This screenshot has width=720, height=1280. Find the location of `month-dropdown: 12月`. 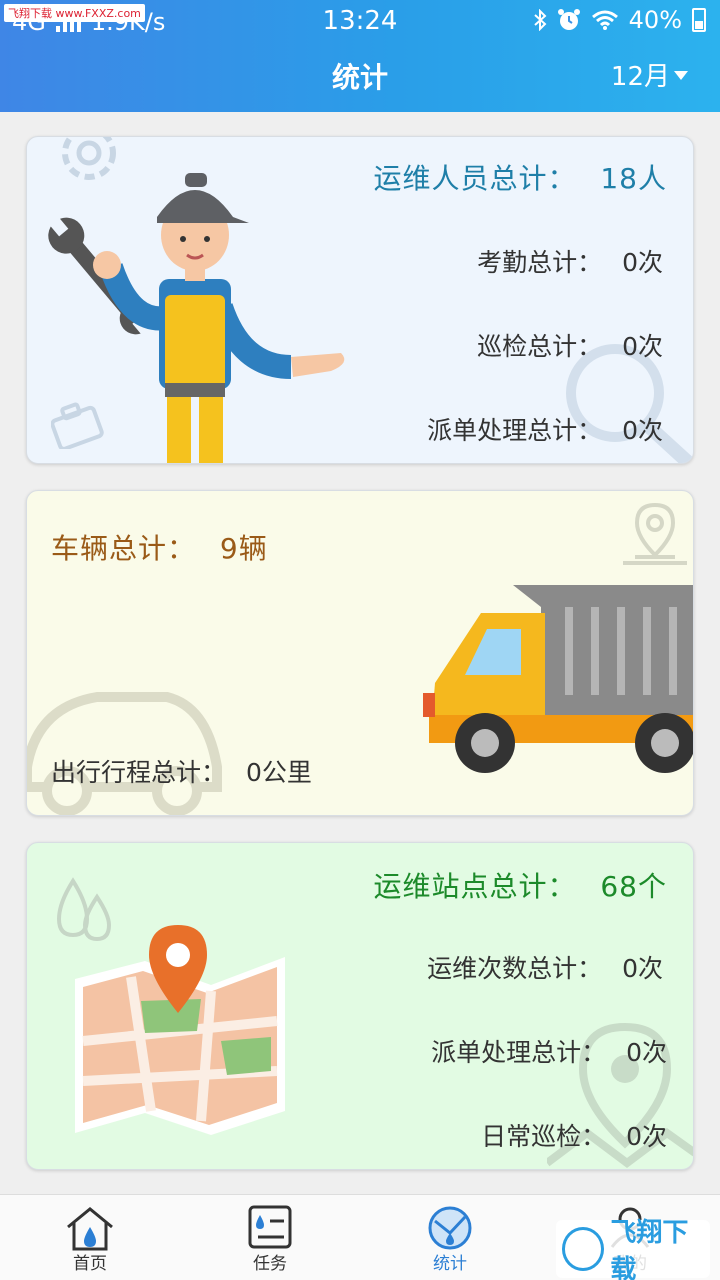

month-dropdown: 12月 is located at coordinates (649, 74).